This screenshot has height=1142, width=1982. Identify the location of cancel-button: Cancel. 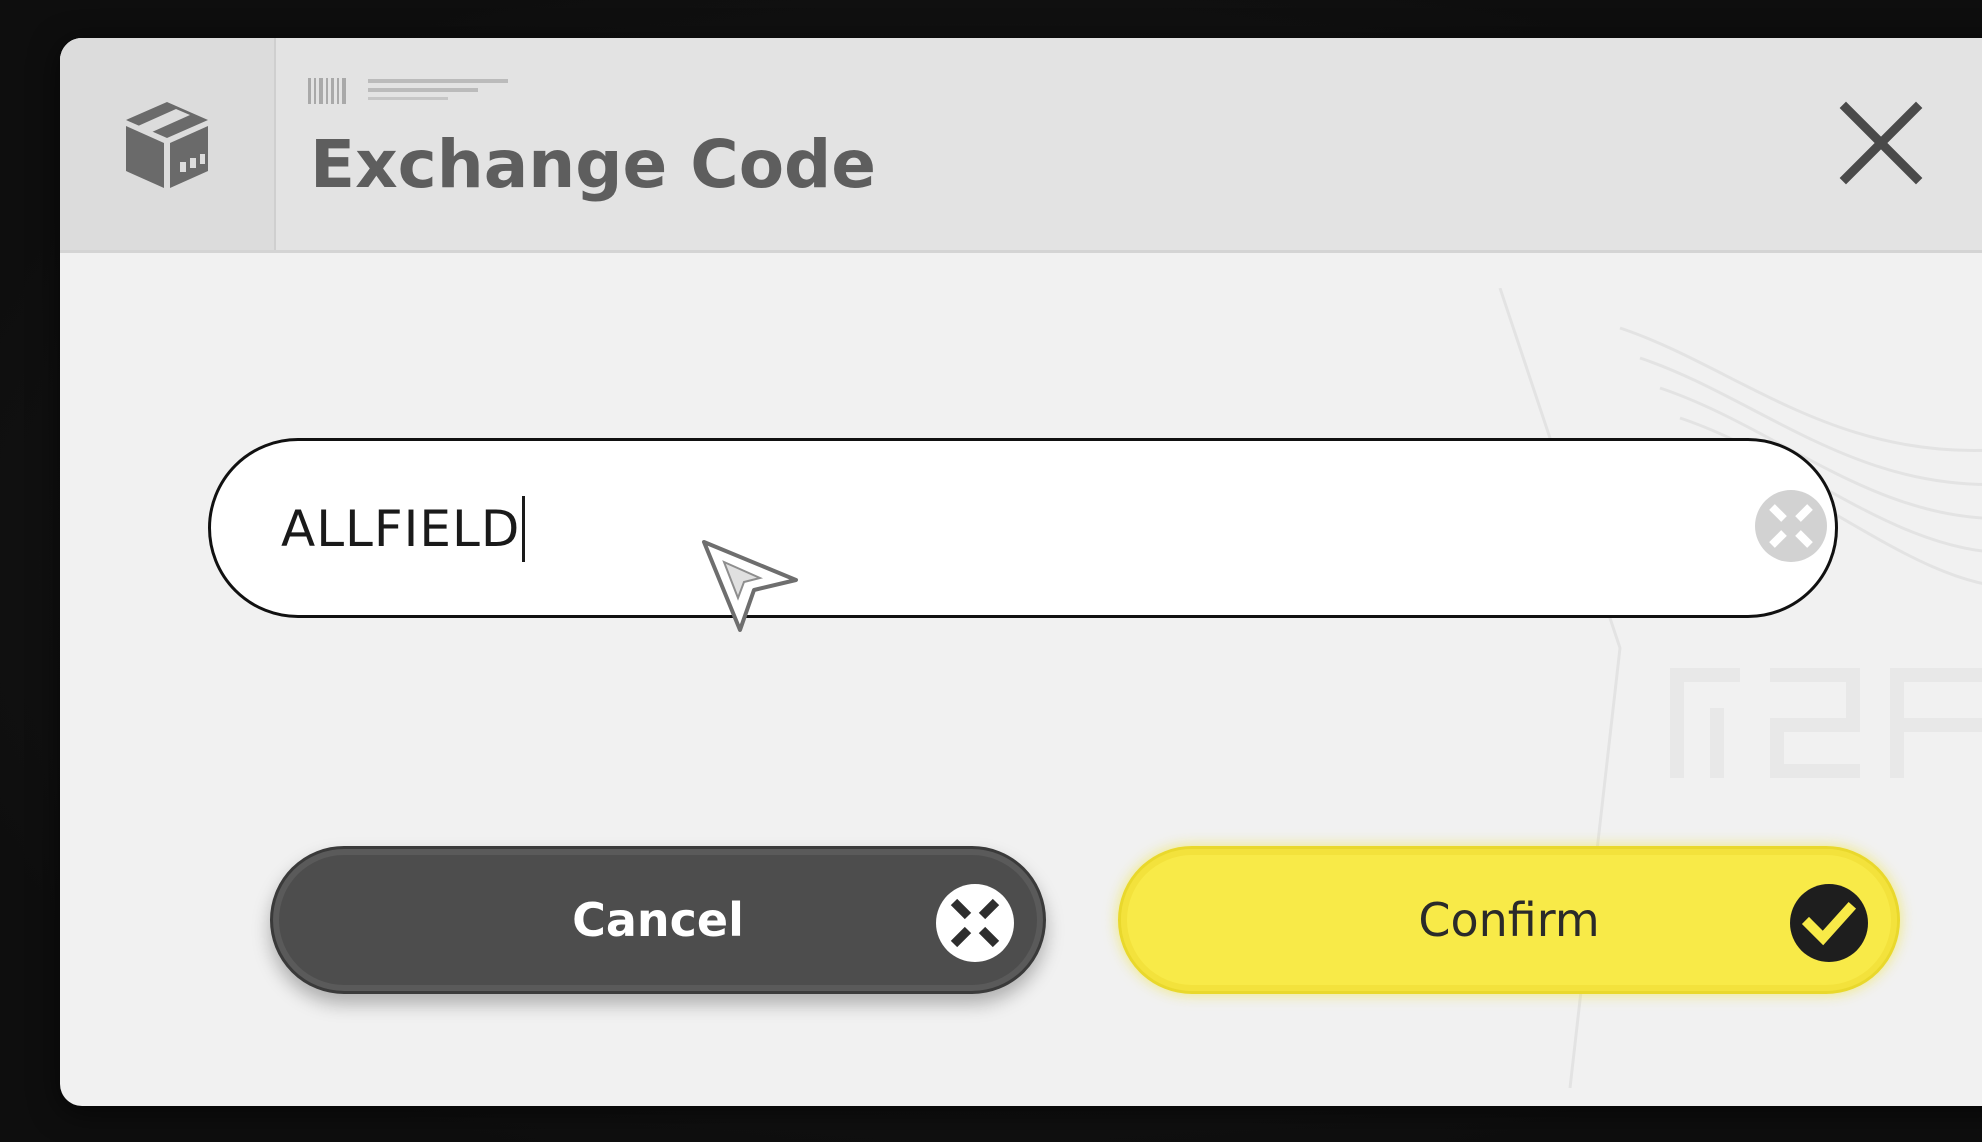
(658, 920).